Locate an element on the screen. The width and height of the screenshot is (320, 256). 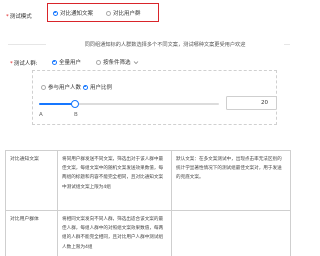
radio-participant-count-label: 参与用户人数 is located at coordinates (65, 88).